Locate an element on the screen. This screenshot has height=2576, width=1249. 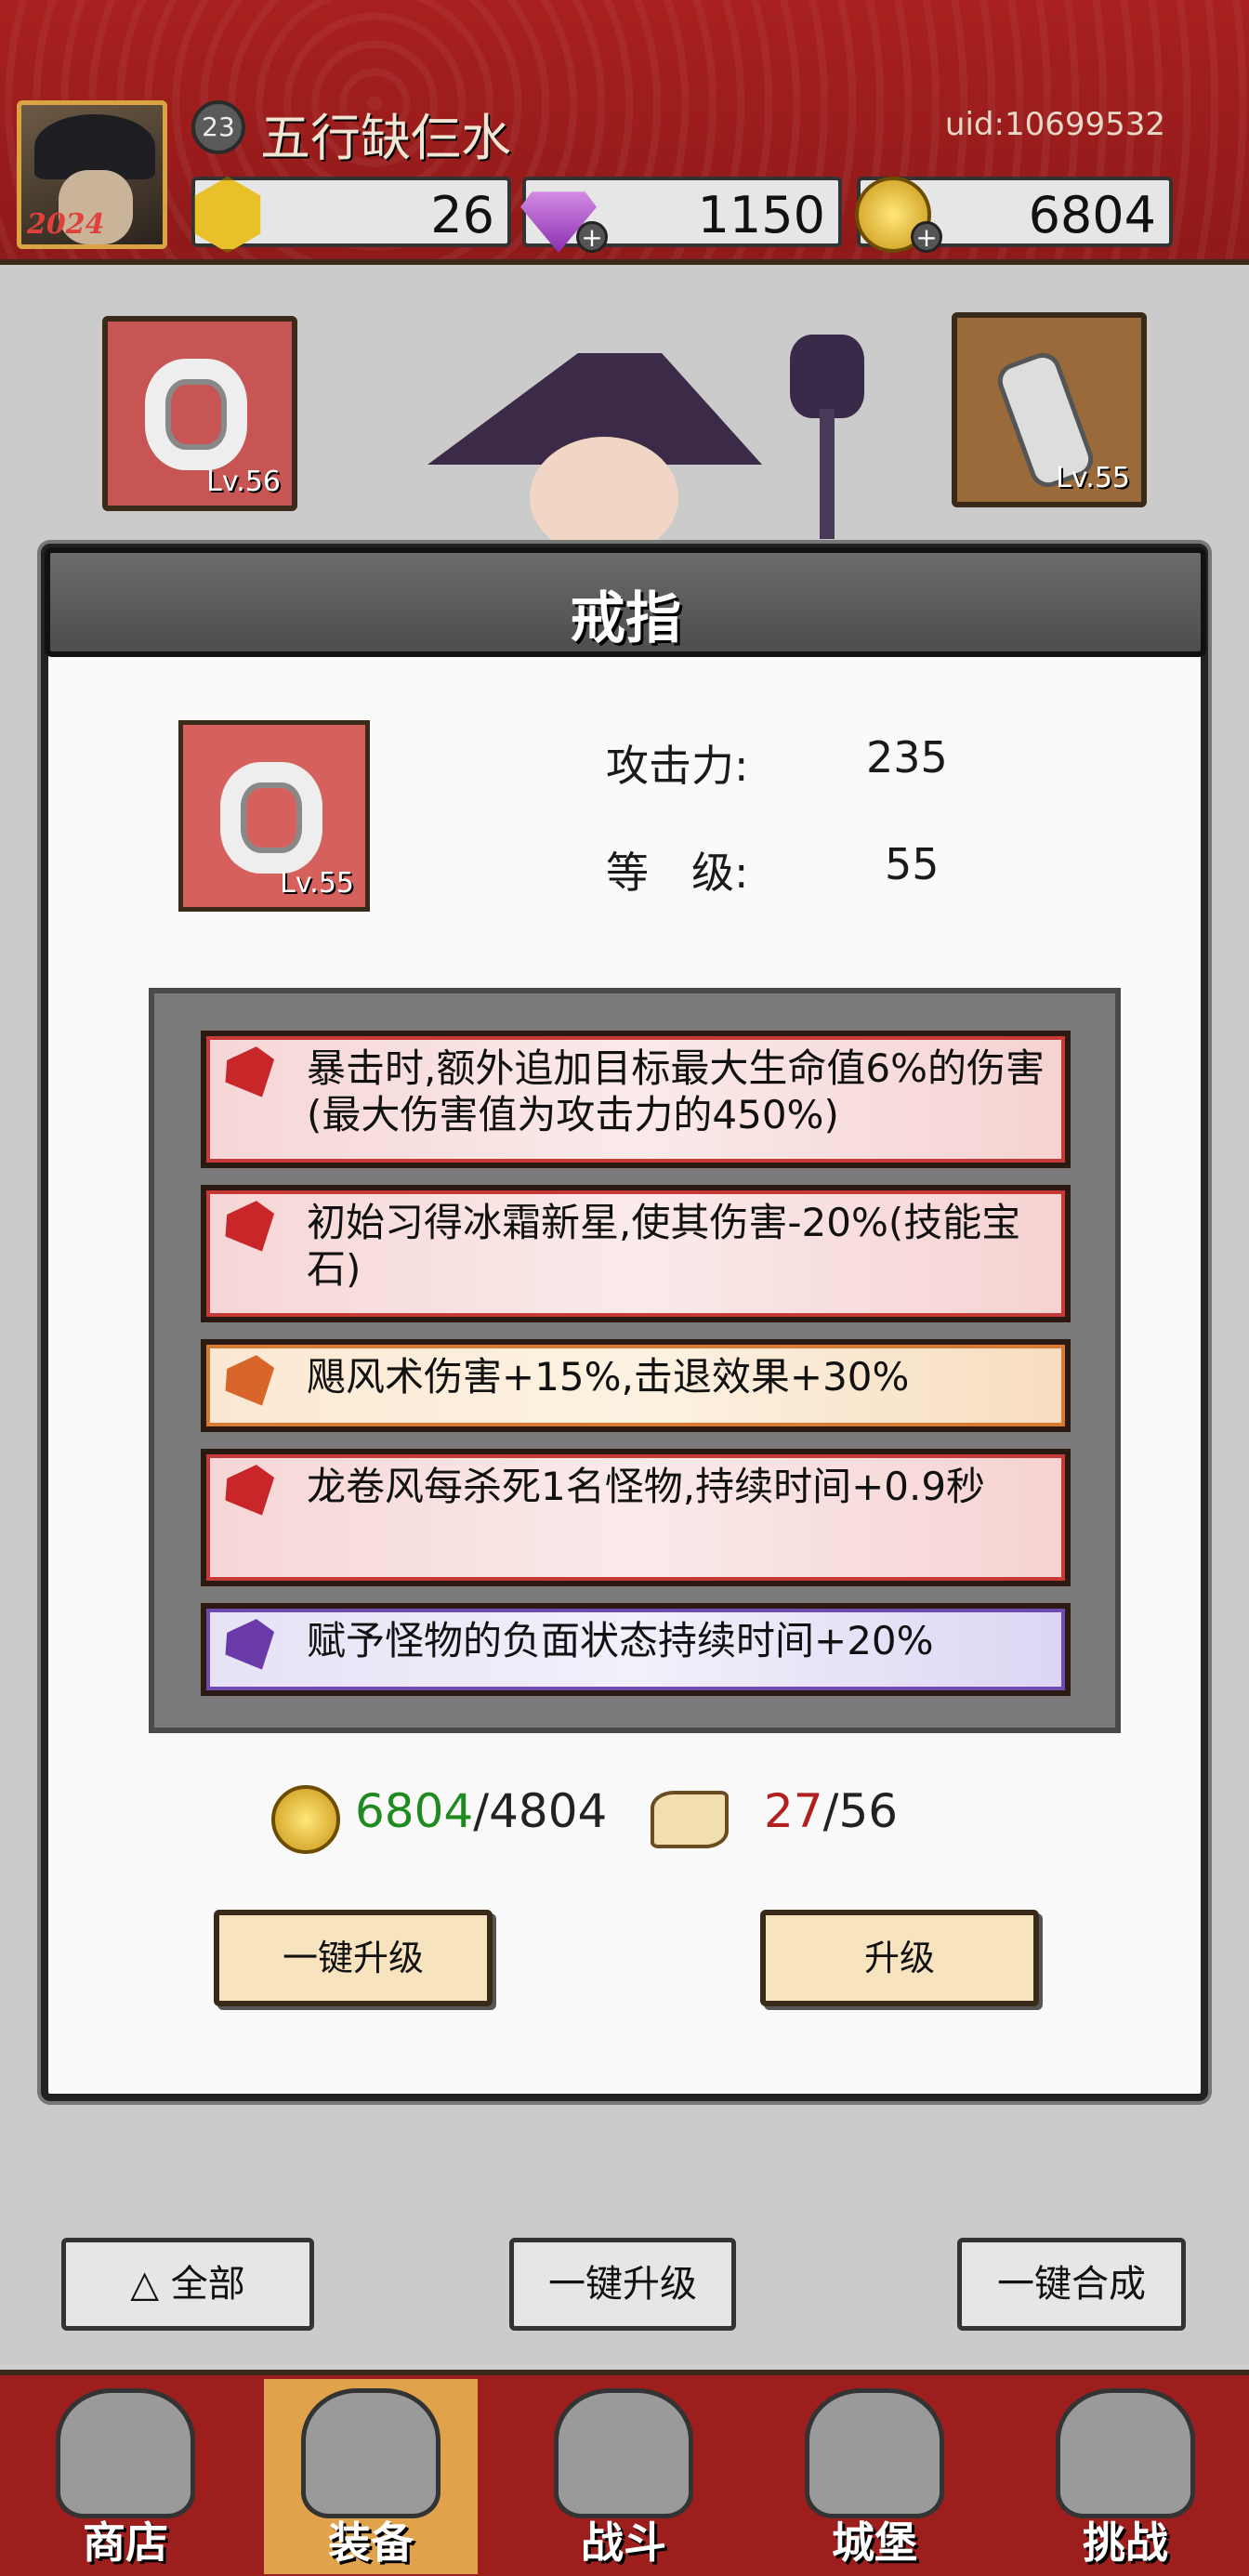
bulk-upgrade-button: 一键升级 is located at coordinates (622, 2284).